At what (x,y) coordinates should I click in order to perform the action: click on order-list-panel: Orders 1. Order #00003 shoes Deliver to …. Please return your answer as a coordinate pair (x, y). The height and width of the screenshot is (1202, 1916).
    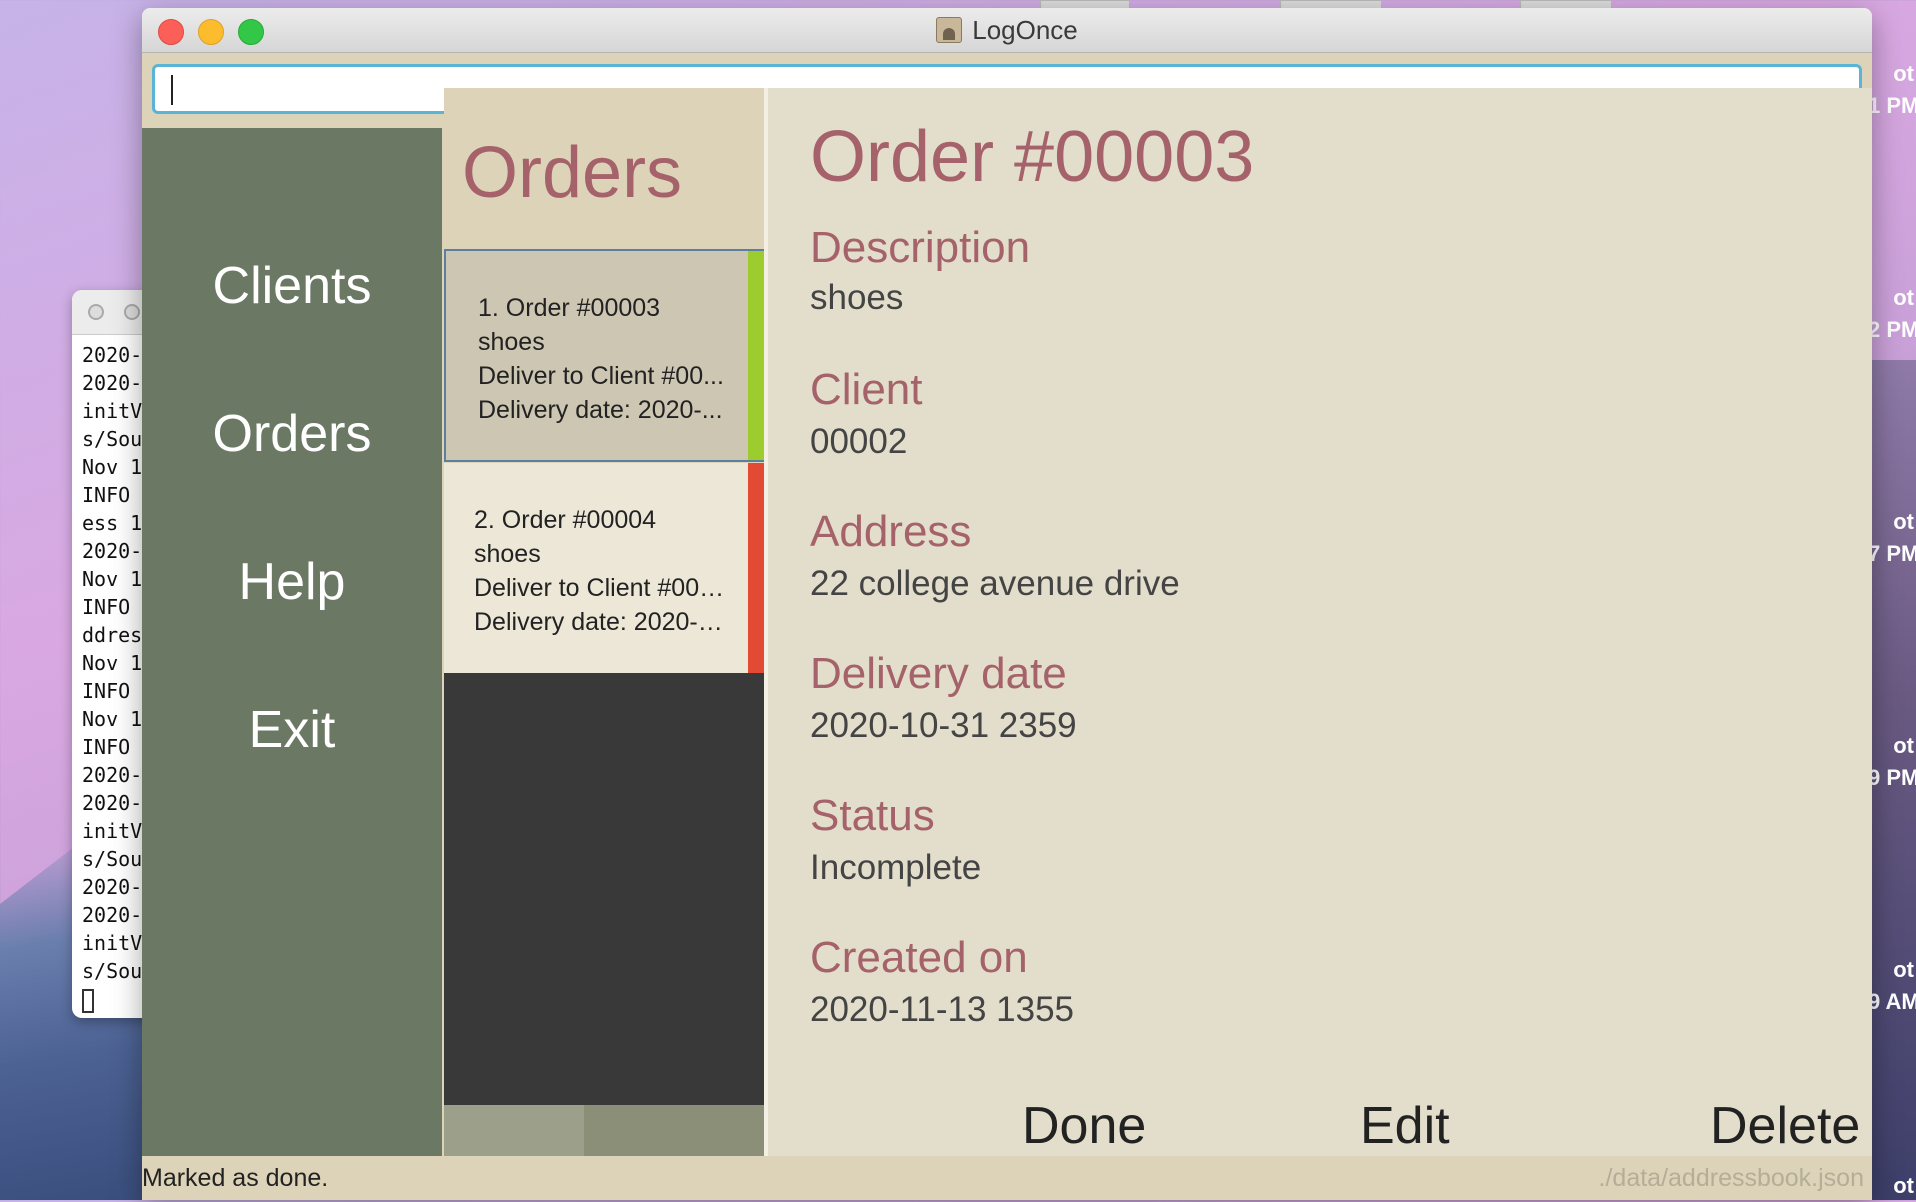
    Looking at the image, I should click on (604, 622).